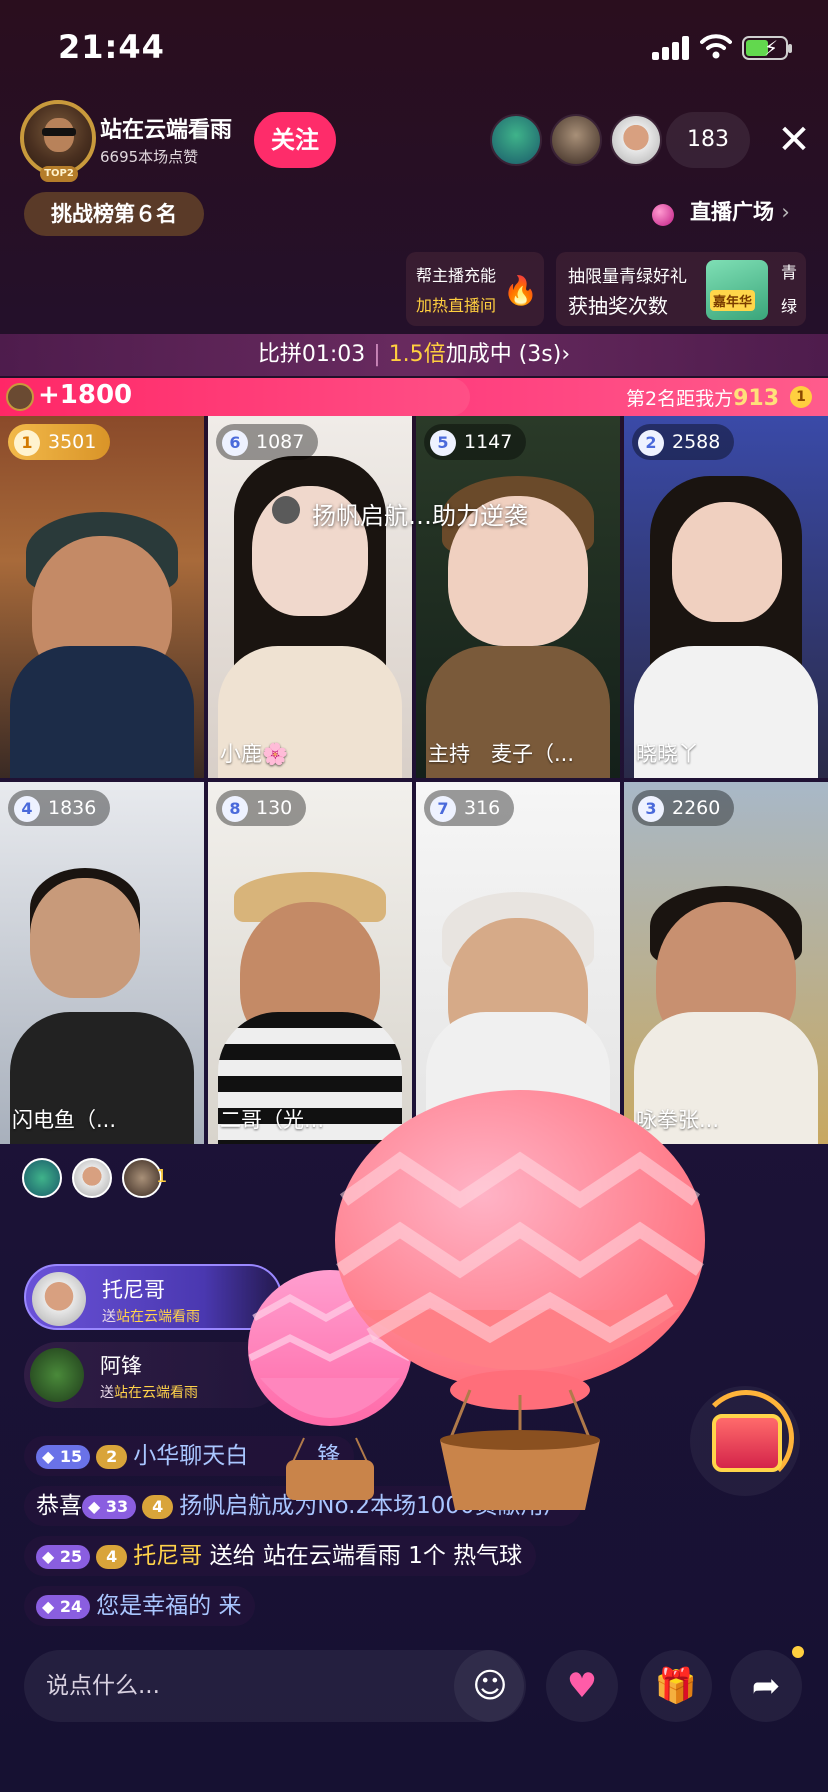 Image resolution: width=828 pixels, height=1792 pixels. What do you see at coordinates (475, 442) in the screenshot?
I see `rank-badge: 5 1147` at bounding box center [475, 442].